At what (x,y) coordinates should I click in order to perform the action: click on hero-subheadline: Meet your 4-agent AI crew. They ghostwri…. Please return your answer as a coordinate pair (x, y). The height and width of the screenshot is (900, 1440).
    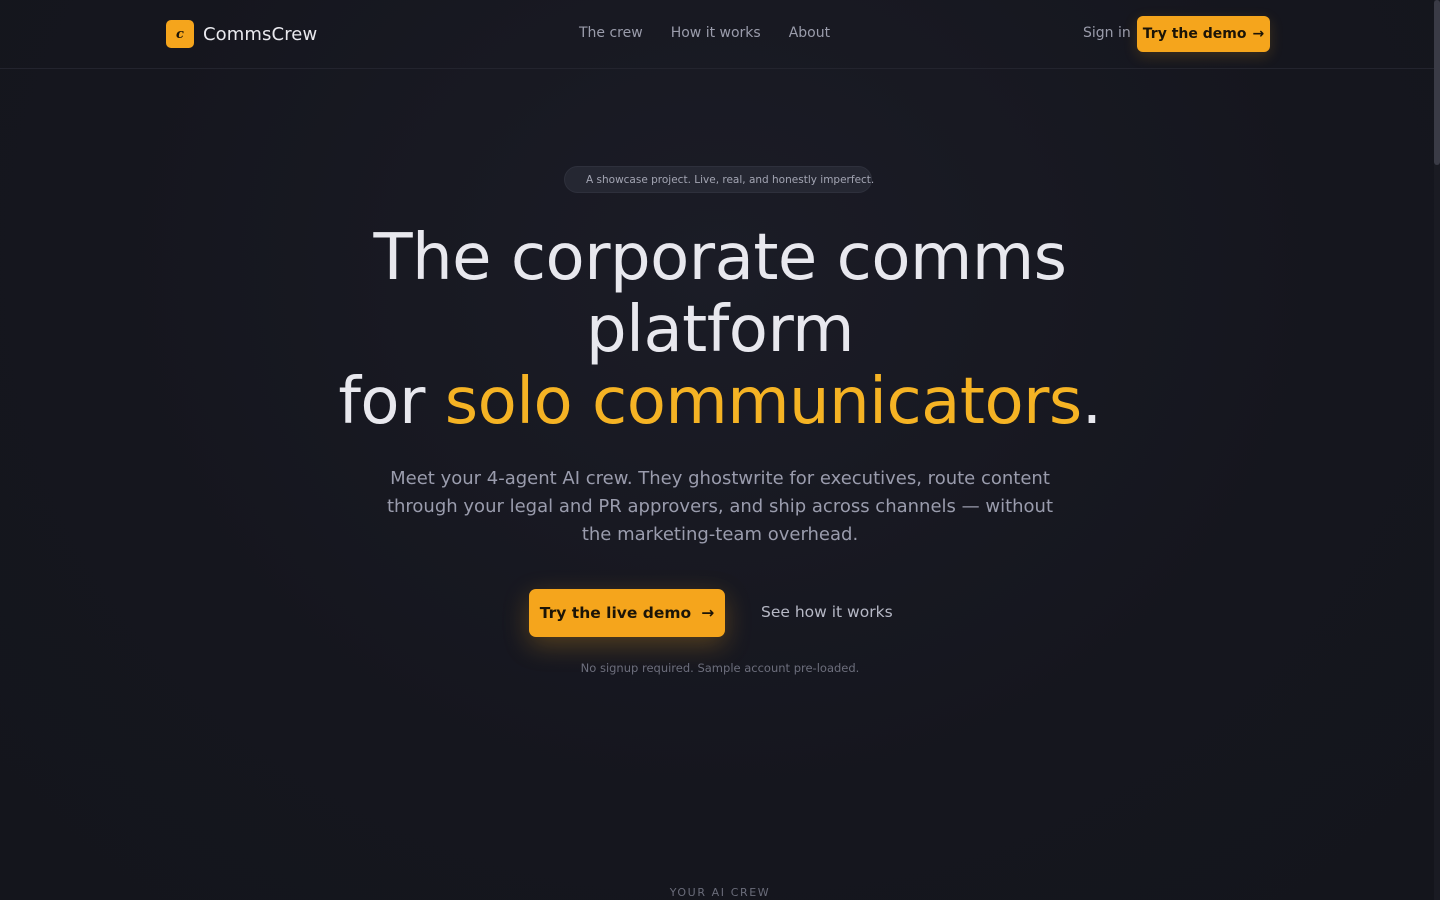
    Looking at the image, I should click on (720, 506).